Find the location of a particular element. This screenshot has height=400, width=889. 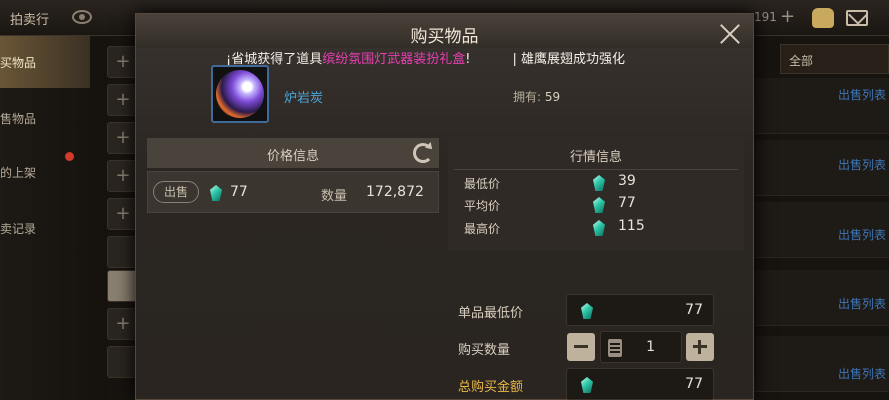

qty-value: 1 is located at coordinates (650, 347).